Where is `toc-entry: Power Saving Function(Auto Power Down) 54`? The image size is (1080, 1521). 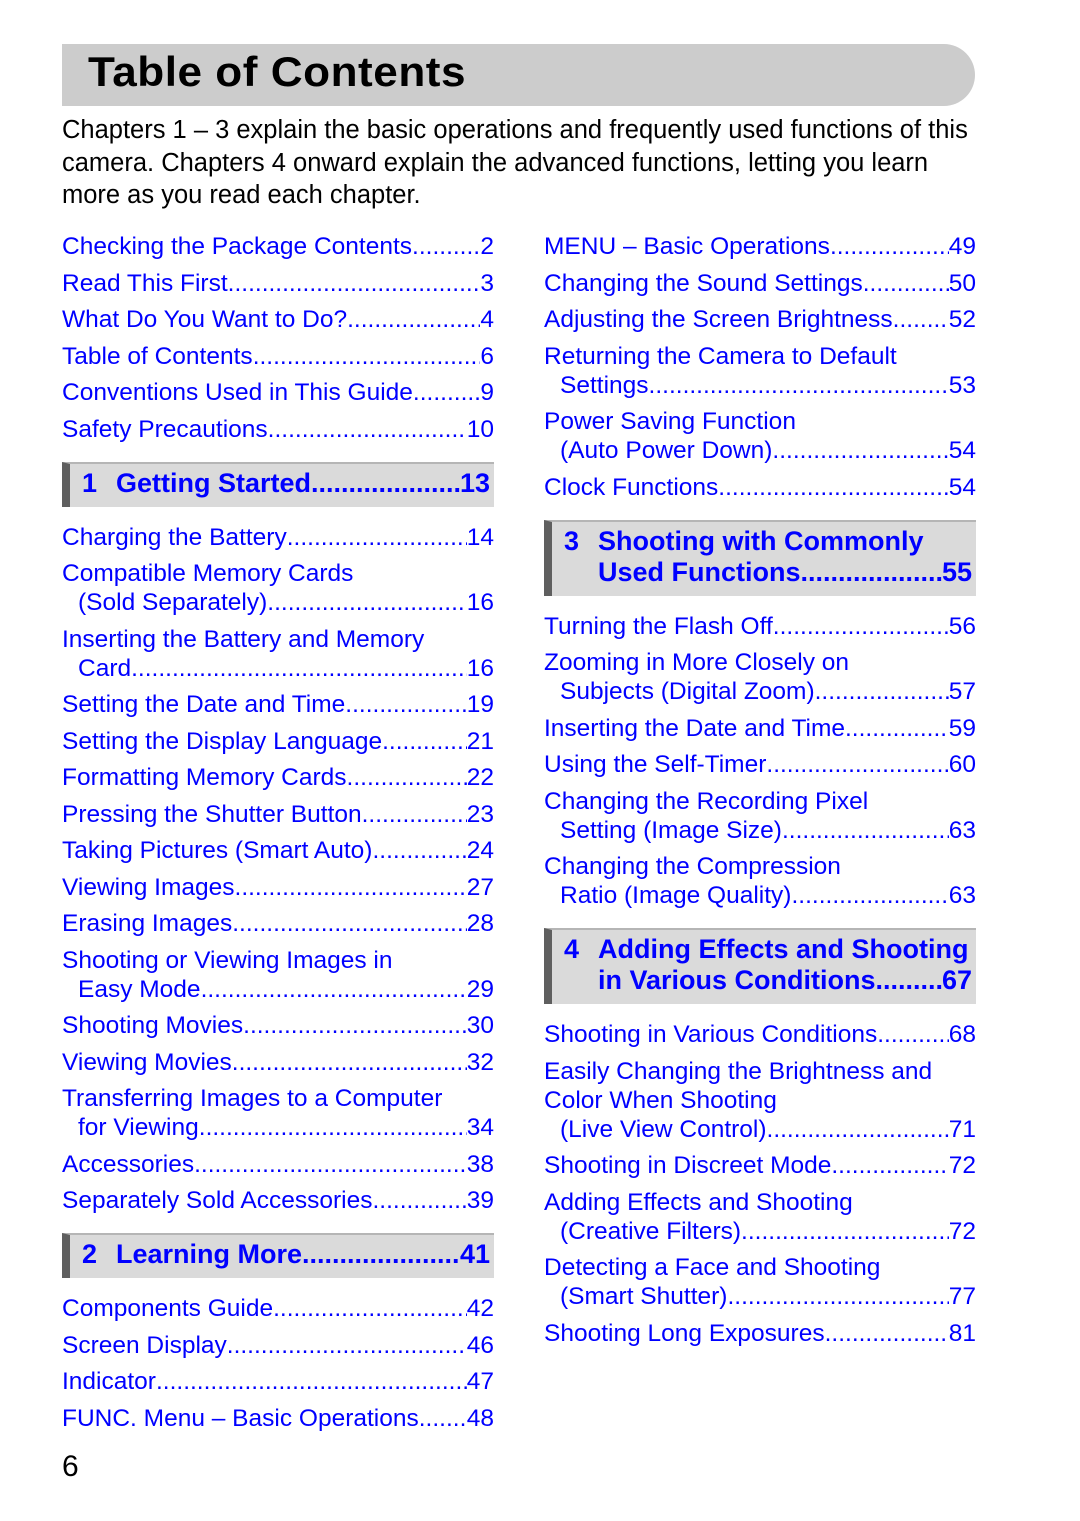
toc-entry: Power Saving Function(Auto Power Down) 54 is located at coordinates (760, 436).